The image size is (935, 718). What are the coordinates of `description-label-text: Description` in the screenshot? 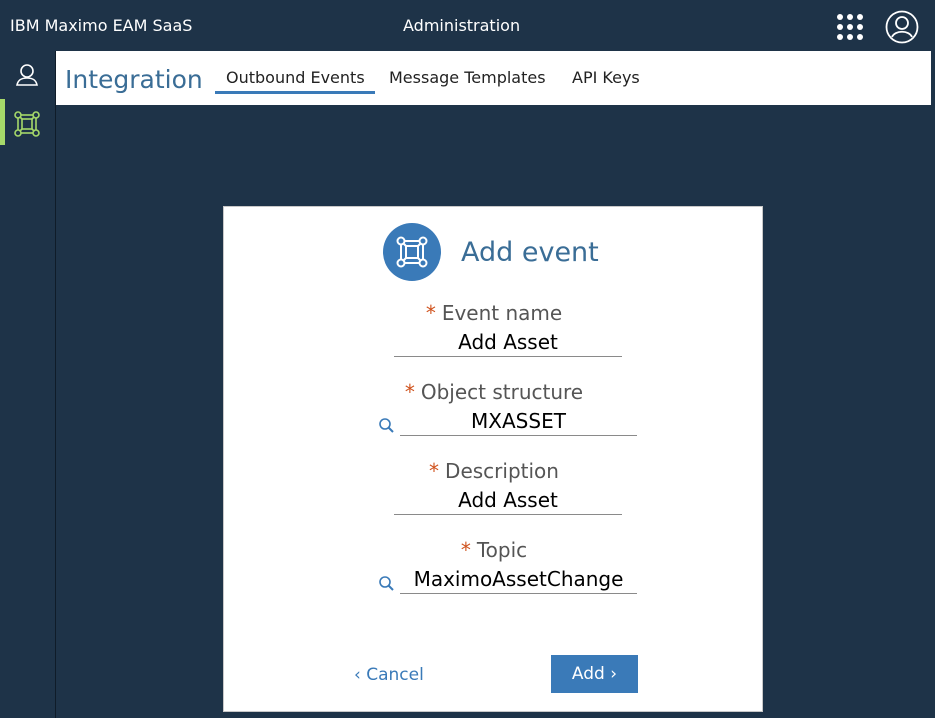 It's located at (502, 471).